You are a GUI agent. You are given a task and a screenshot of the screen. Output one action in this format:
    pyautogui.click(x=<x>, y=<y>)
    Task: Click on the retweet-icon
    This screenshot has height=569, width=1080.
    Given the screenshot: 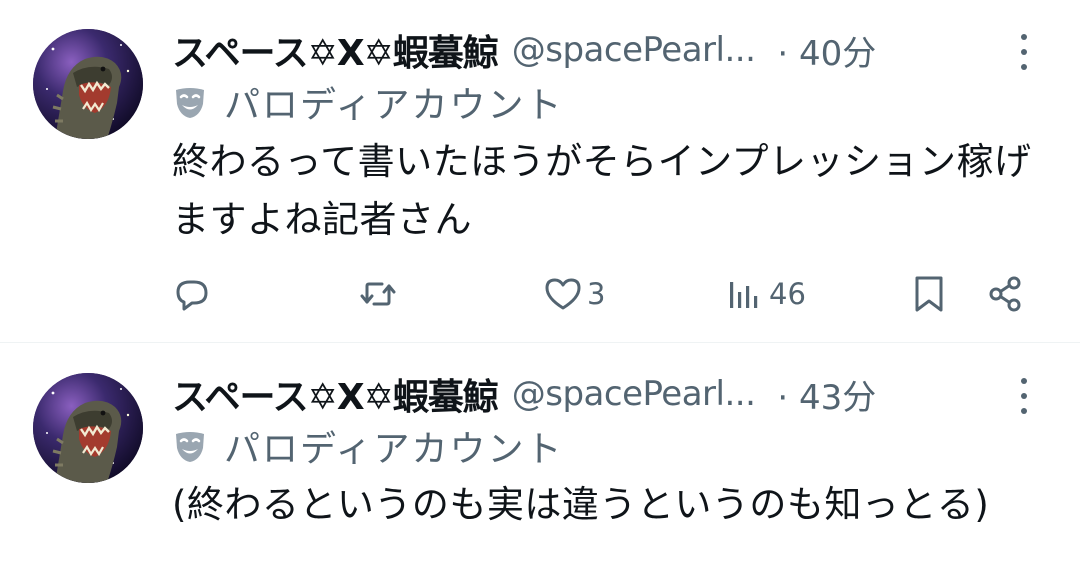 What is the action you would take?
    pyautogui.click(x=378, y=294)
    